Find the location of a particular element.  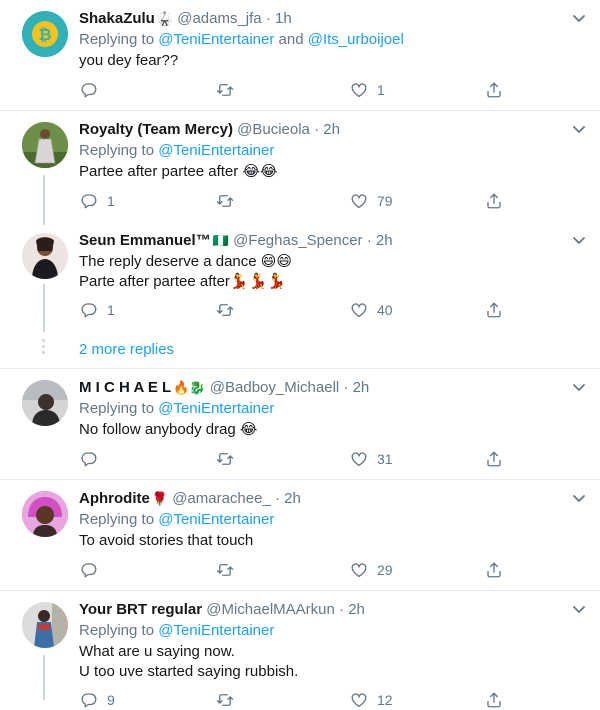

like-button: 31 is located at coordinates (371, 459).